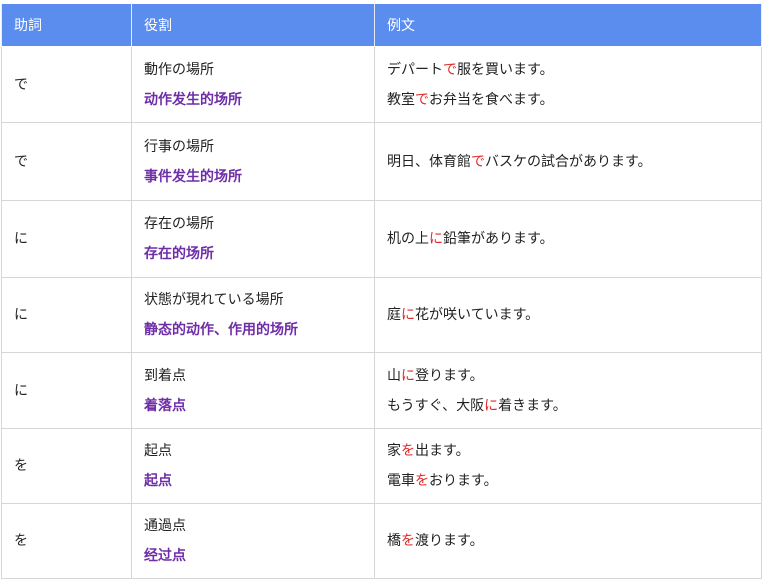 The width and height of the screenshot is (763, 579). I want to click on role-chinese: 动作发生的场所, so click(193, 99).